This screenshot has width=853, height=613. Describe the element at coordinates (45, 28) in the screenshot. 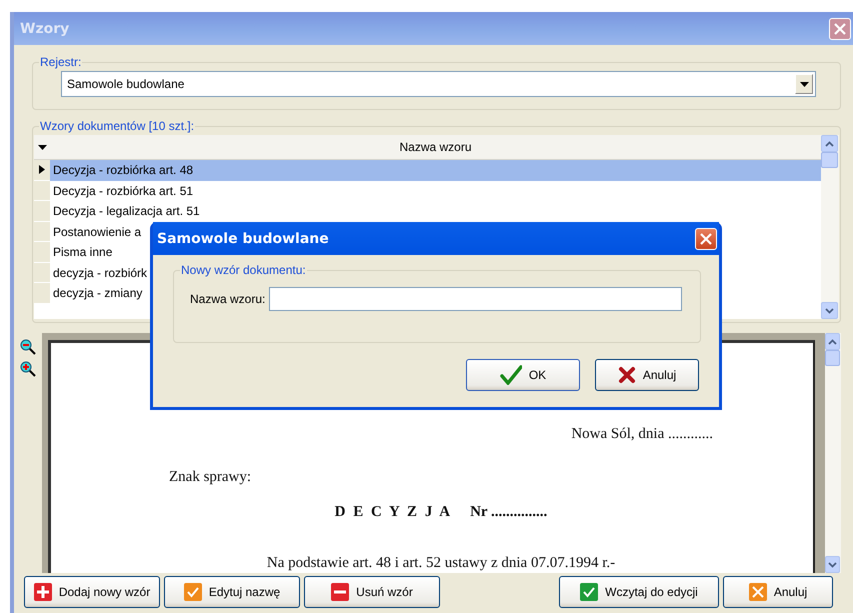

I see `window-title: Wzory` at that location.